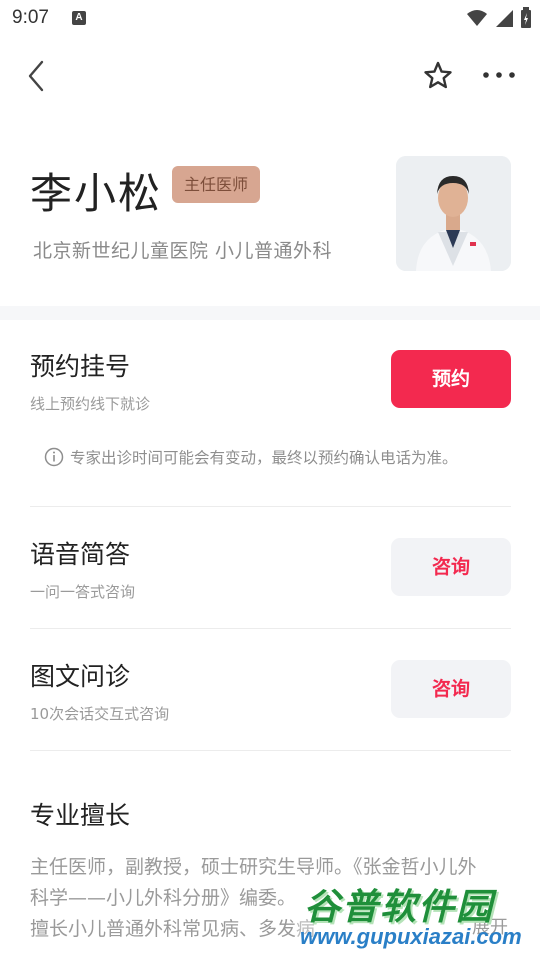 Image resolution: width=540 pixels, height=960 pixels. Describe the element at coordinates (270, 313) in the screenshot. I see `section-separator` at that location.